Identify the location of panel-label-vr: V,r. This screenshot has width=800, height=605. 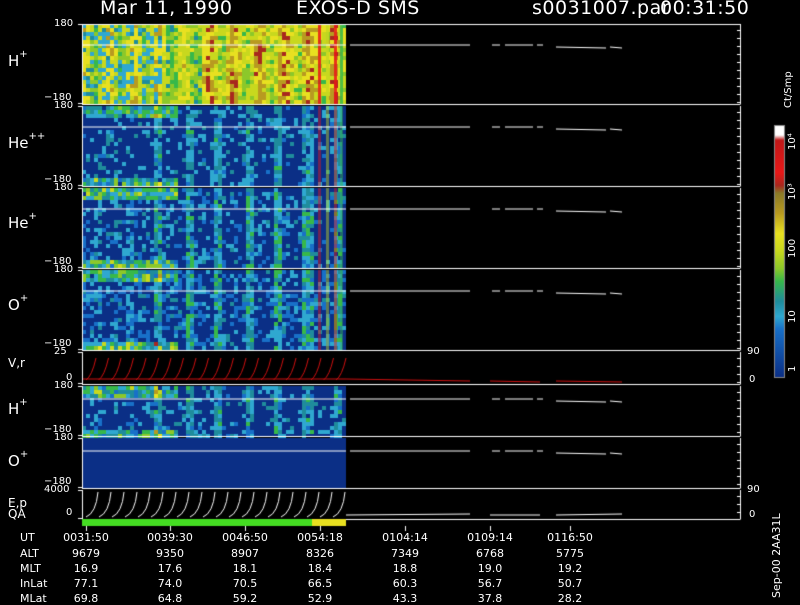
(16, 363).